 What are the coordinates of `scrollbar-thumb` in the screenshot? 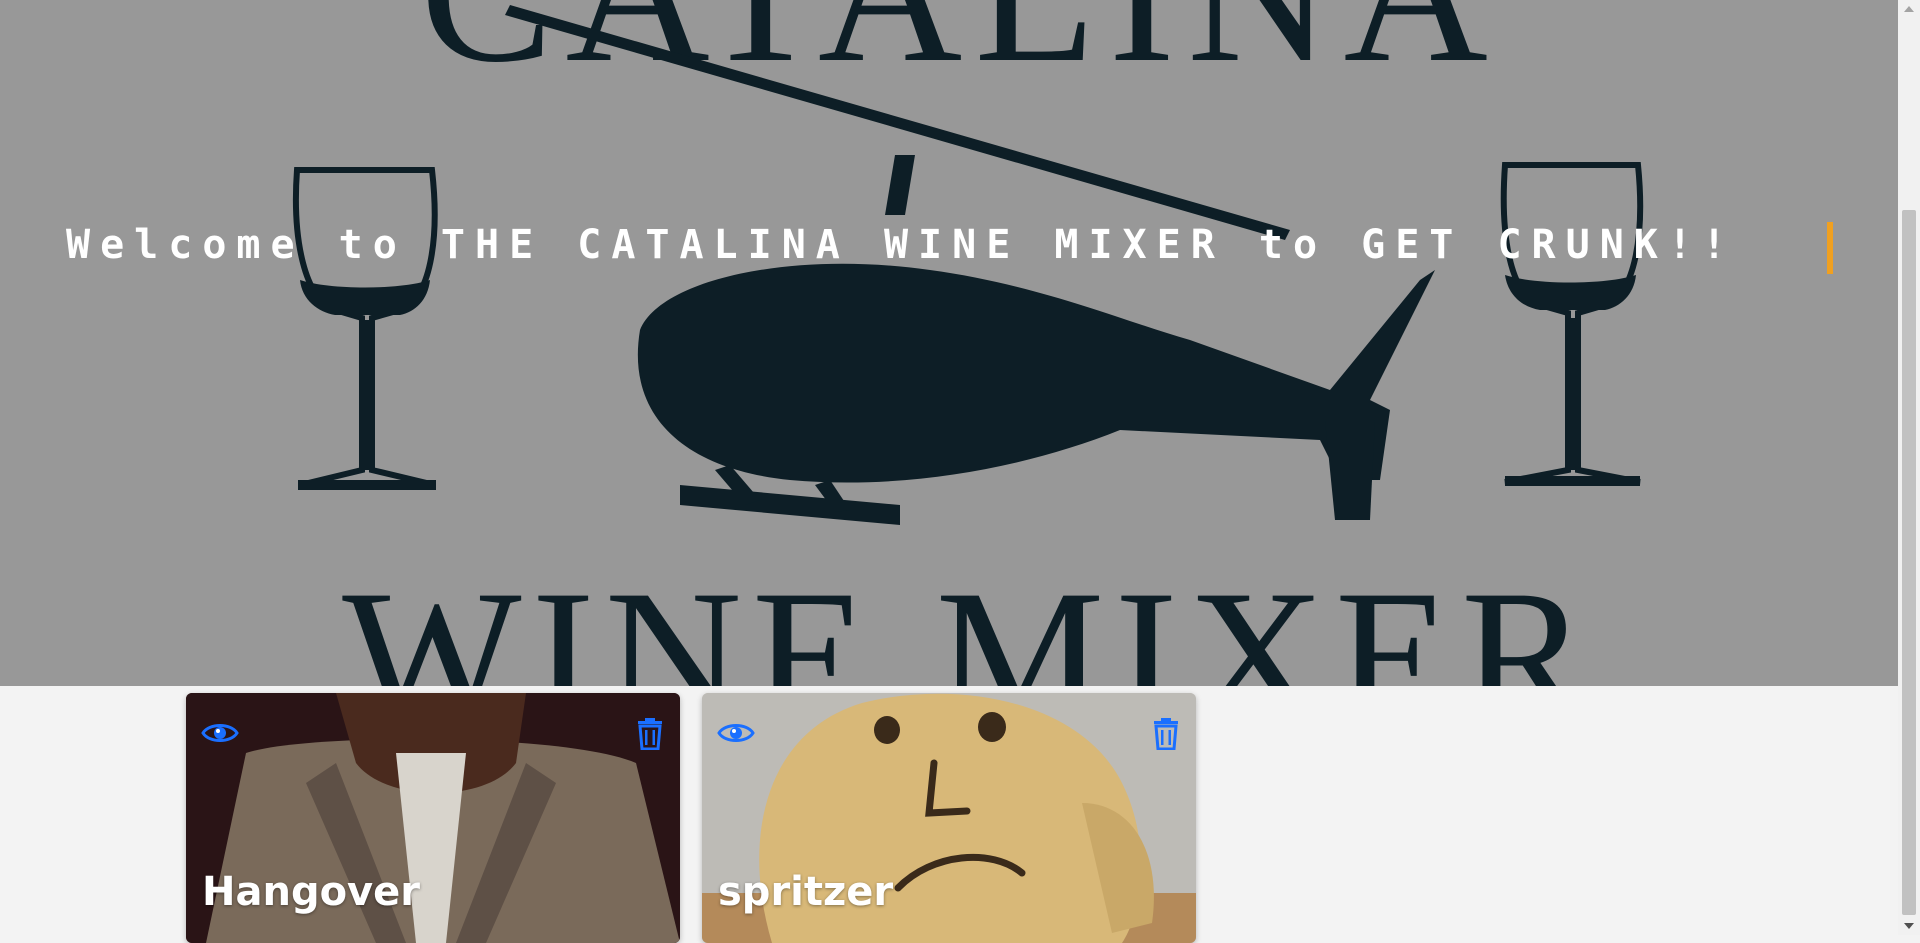 It's located at (1909, 562).